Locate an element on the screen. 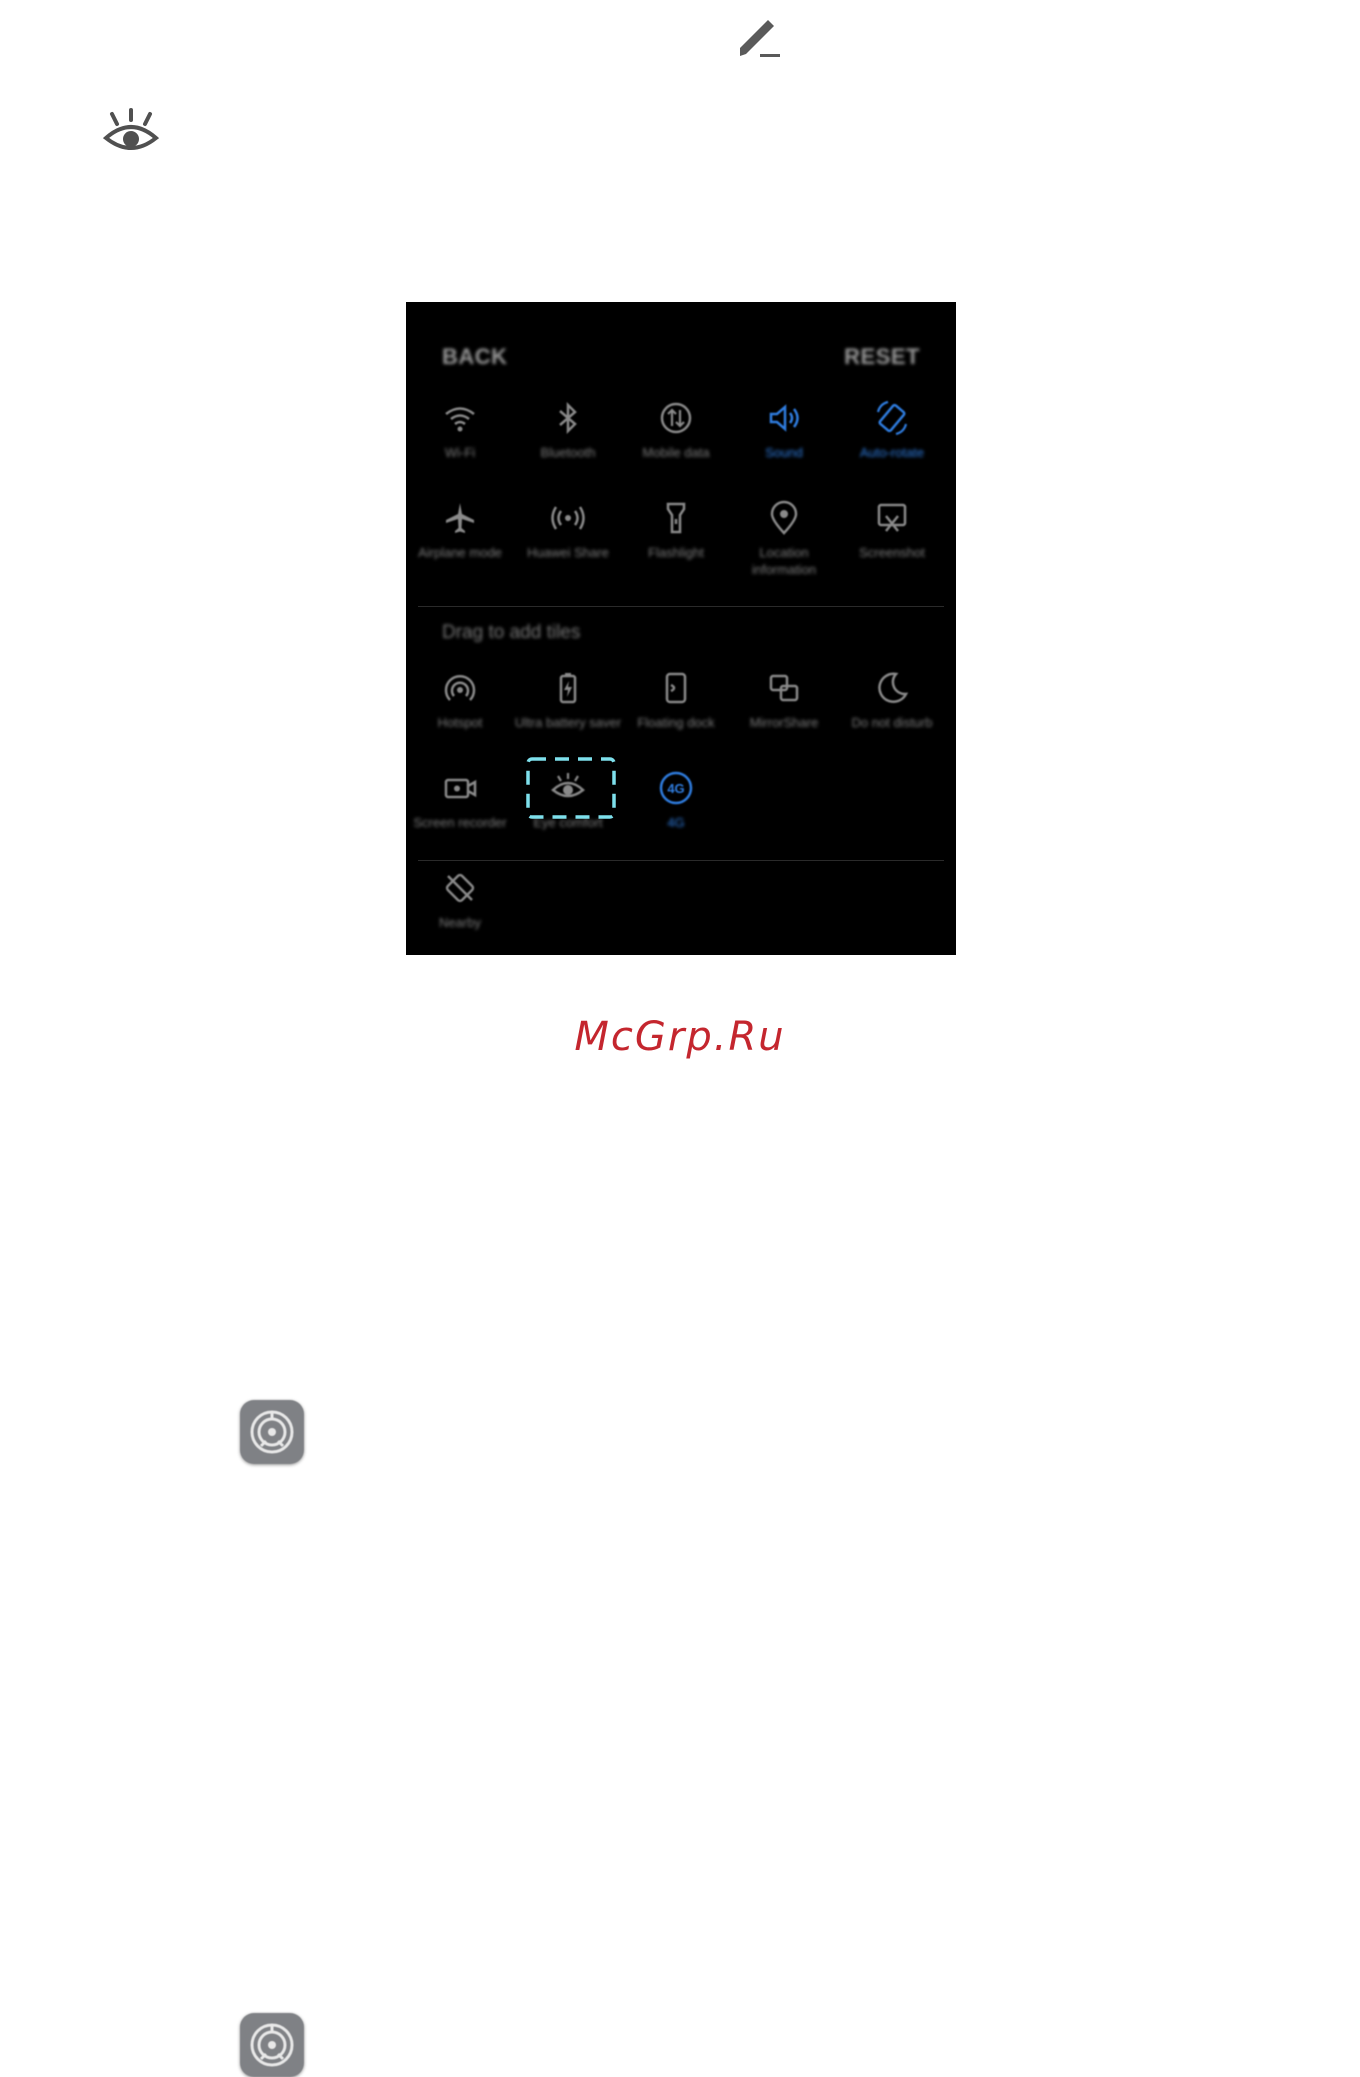 This screenshot has width=1360, height=2077. wifi-icon is located at coordinates (460, 419).